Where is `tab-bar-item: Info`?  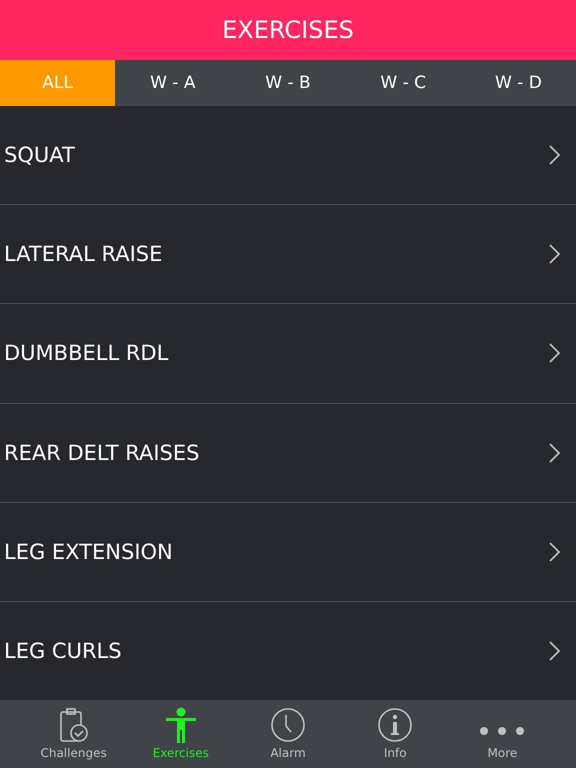 tab-bar-item: Info is located at coordinates (395, 734).